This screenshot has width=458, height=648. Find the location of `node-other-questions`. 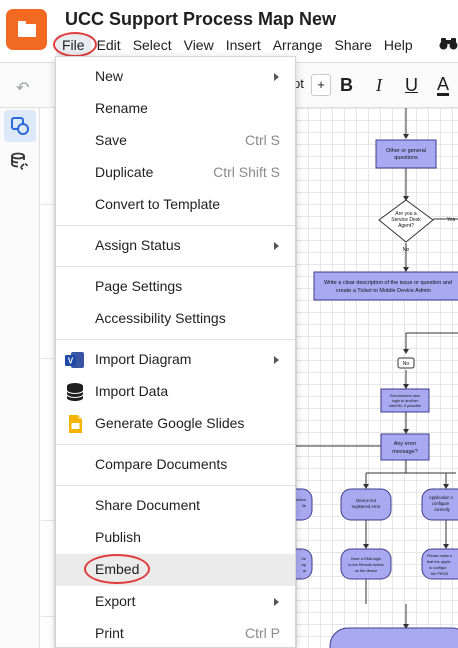

node-other-questions is located at coordinates (406, 154).